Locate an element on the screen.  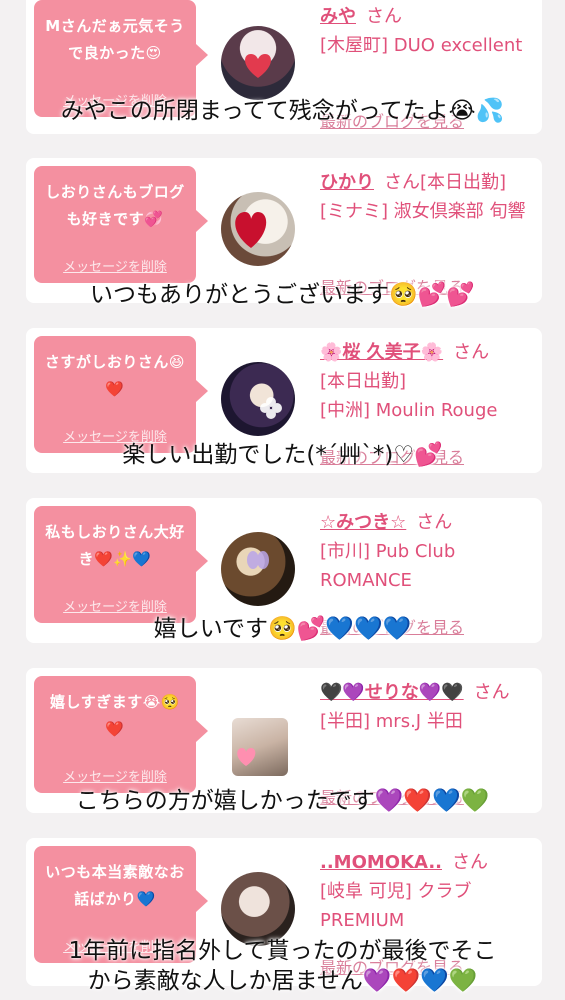
girl-name-link: 🖤💜せりな💜🖤 is located at coordinates (392, 692).